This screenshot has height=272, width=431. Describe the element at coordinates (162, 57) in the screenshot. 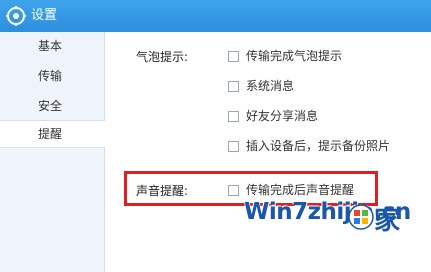

I see `bubble-section-label: 气泡提示:` at that location.